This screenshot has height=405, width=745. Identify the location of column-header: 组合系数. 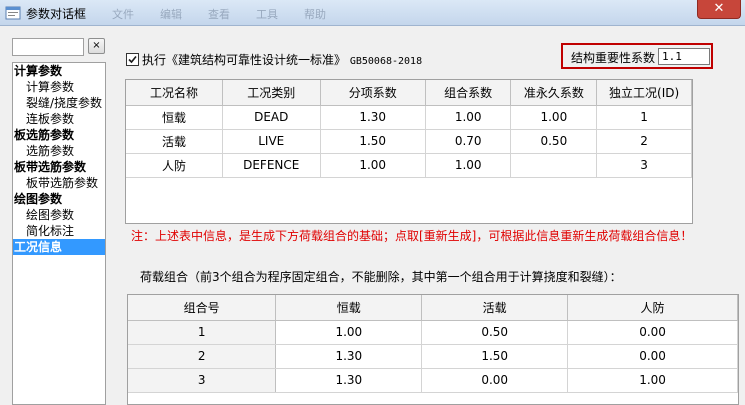
(468, 93).